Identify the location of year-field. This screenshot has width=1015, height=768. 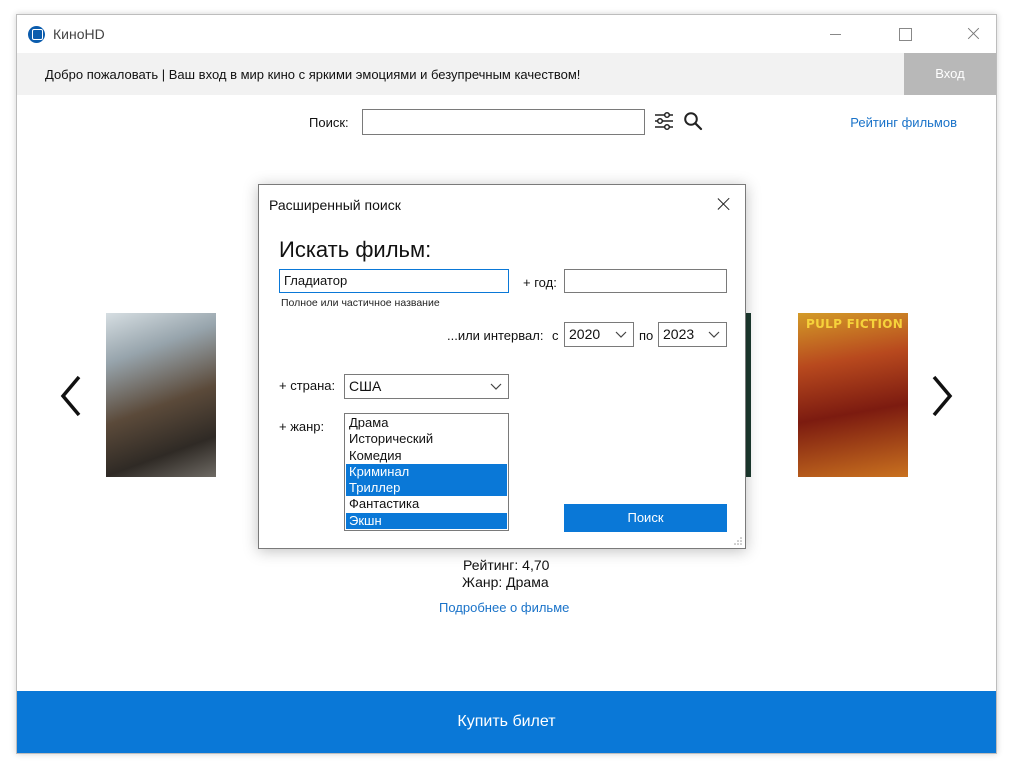
(645, 281).